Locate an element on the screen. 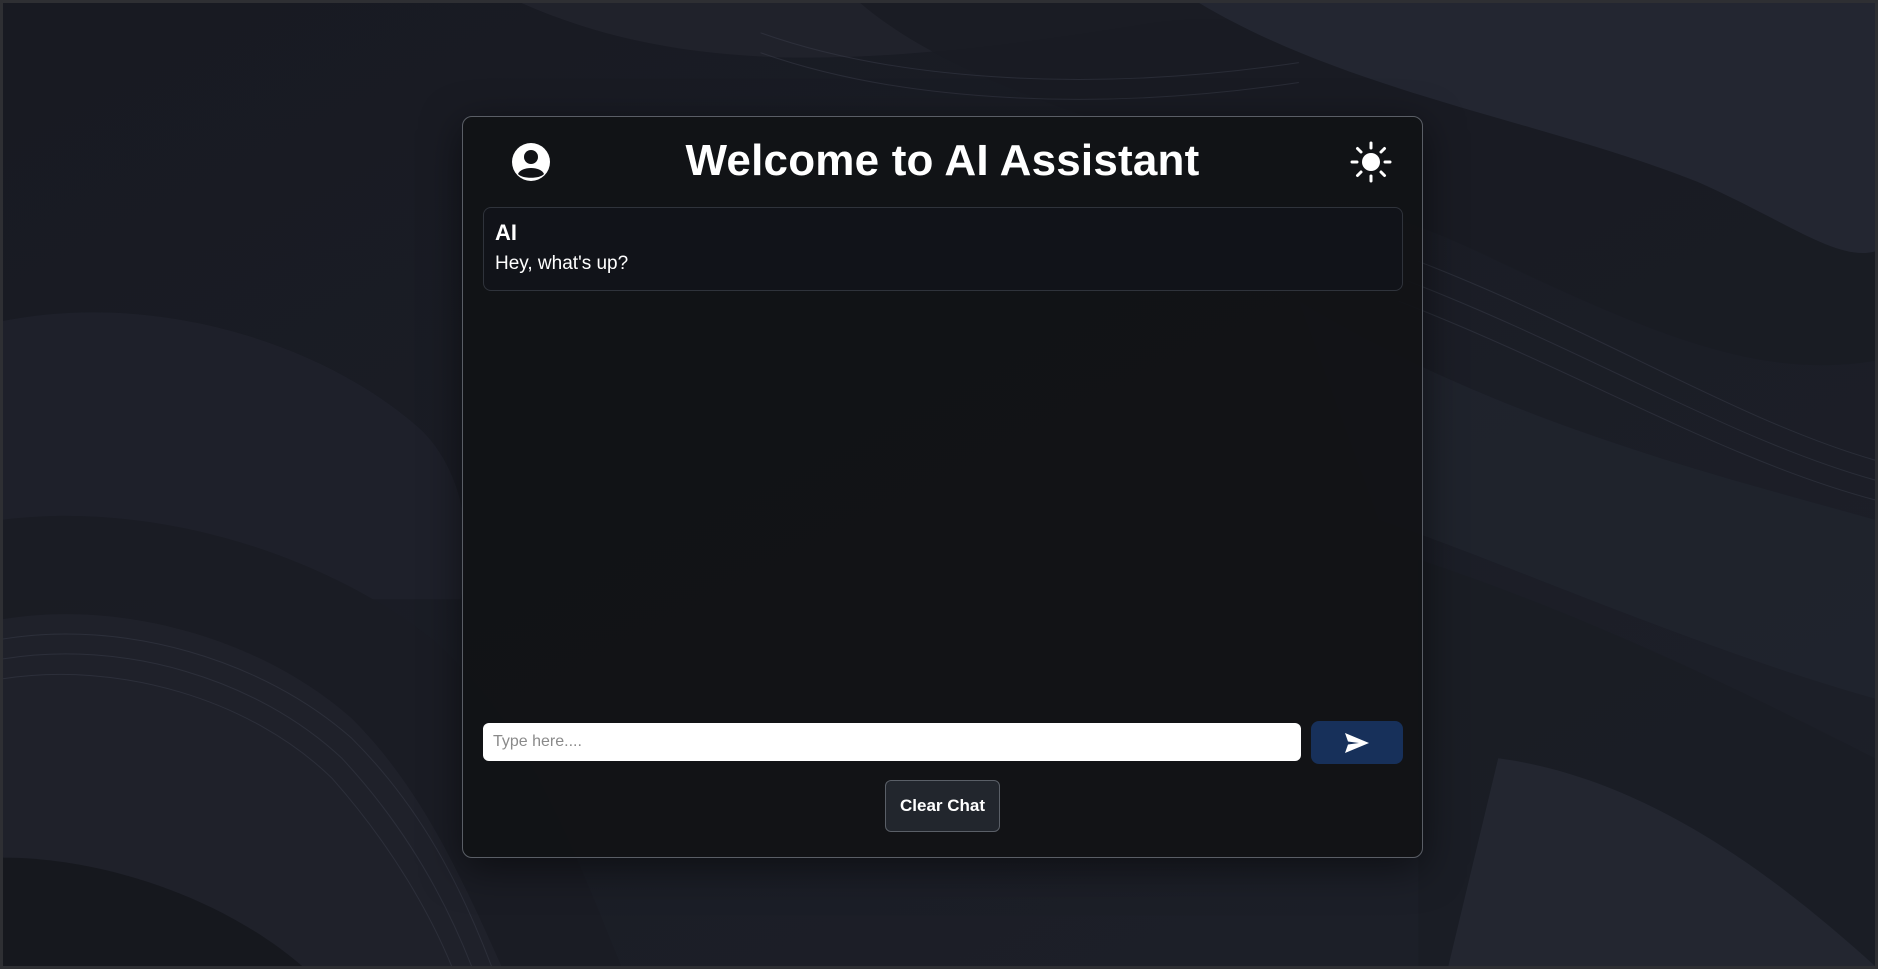 This screenshot has width=1878, height=969. paper-plane-icon is located at coordinates (1357, 742).